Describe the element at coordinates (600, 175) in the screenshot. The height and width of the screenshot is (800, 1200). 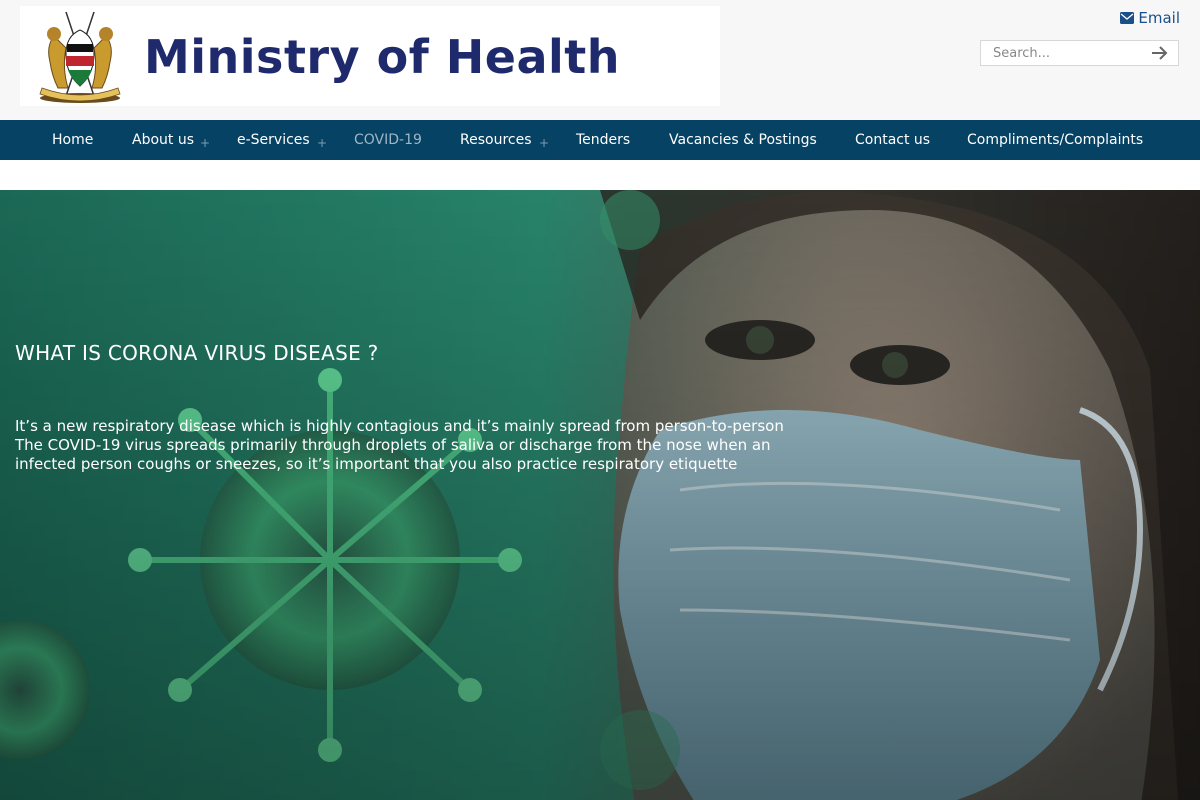
I see `sub-header-strip` at that location.